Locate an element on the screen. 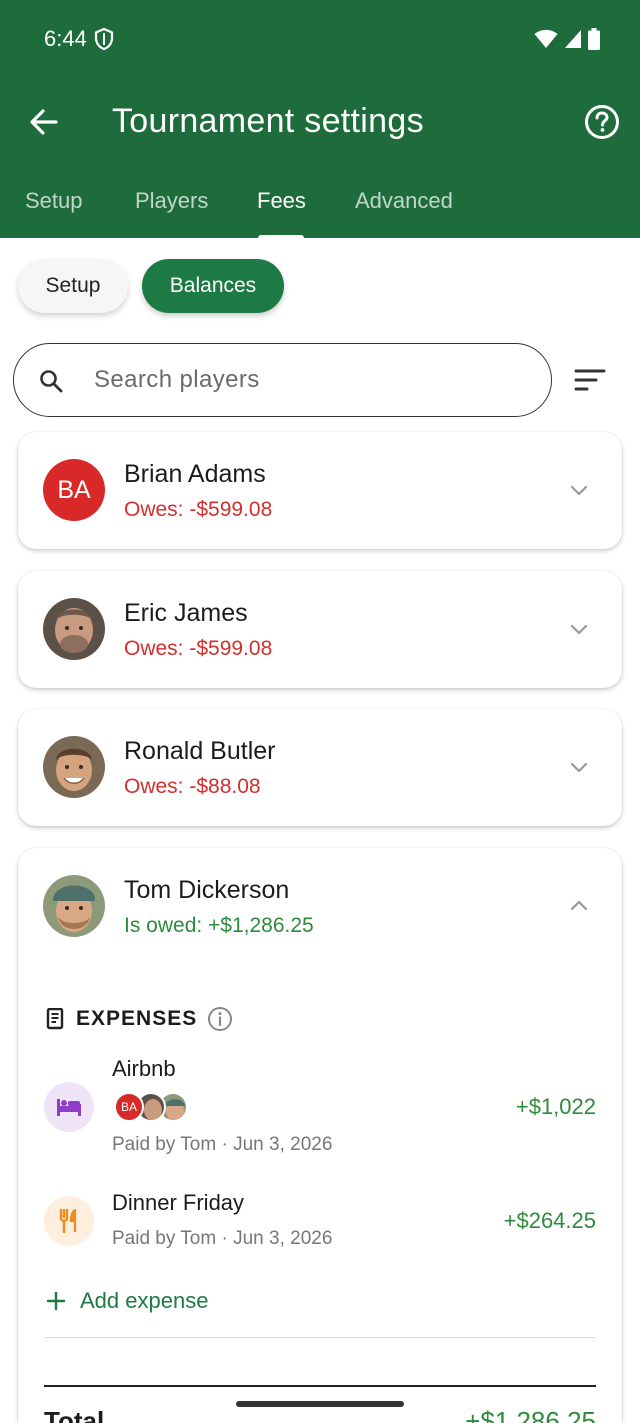 Image resolution: width=640 pixels, height=1423 pixels. bed-icon is located at coordinates (69, 1107).